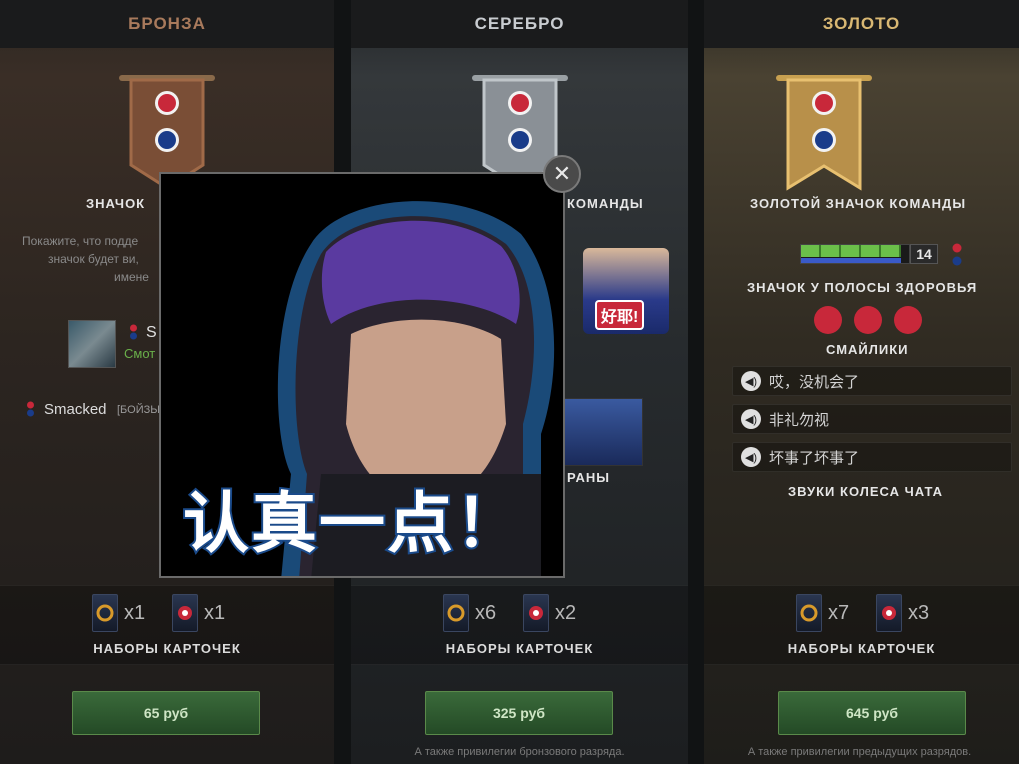 The height and width of the screenshot is (764, 1019). Describe the element at coordinates (92, 344) in the screenshot. I see `avatar` at that location.